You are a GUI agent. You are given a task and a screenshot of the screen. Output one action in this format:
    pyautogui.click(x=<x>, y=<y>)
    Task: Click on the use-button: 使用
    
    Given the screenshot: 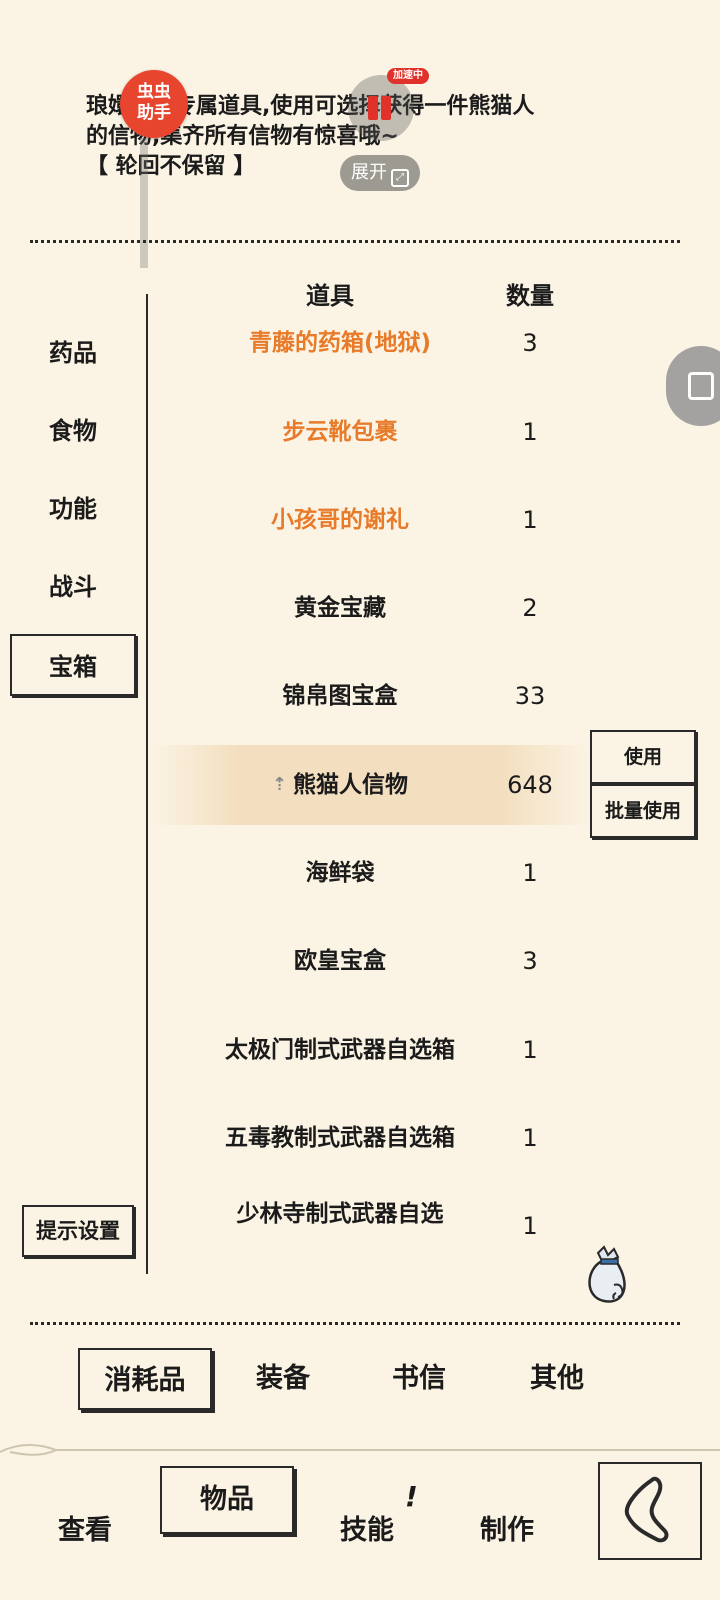 What is the action you would take?
    pyautogui.click(x=643, y=757)
    